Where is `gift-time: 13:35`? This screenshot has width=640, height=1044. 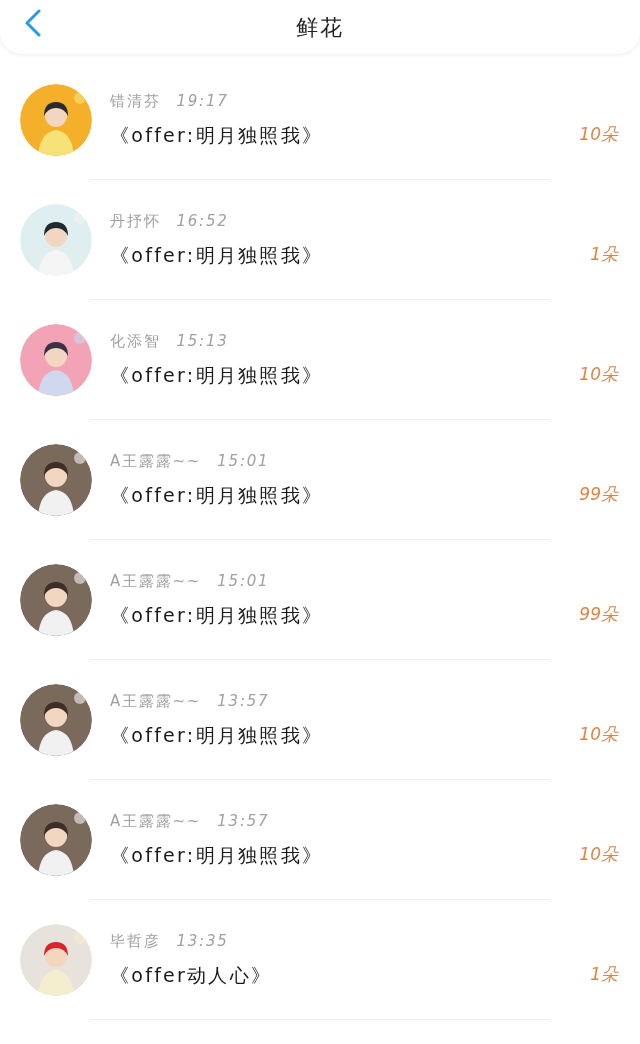 gift-time: 13:35 is located at coordinates (202, 941).